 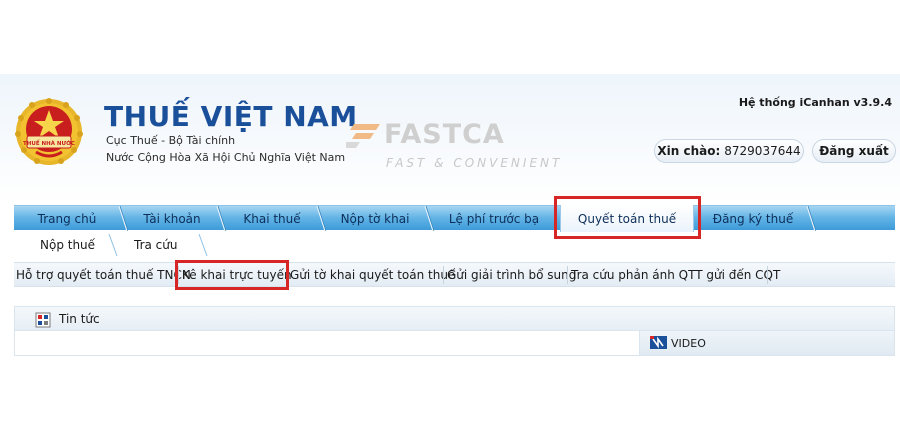 I want to click on national-emblem-icon: THUẾ NHÀ NƯỚC, so click(x=49, y=131).